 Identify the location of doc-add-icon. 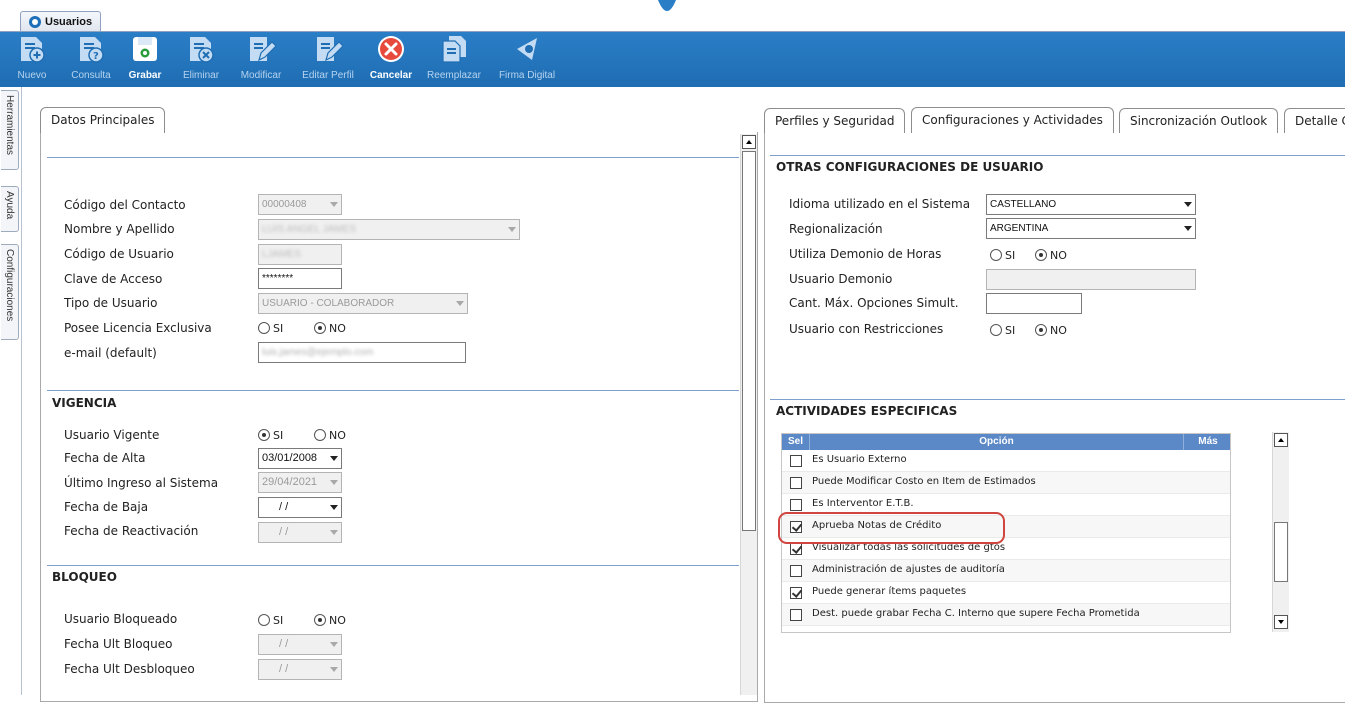
(33, 50).